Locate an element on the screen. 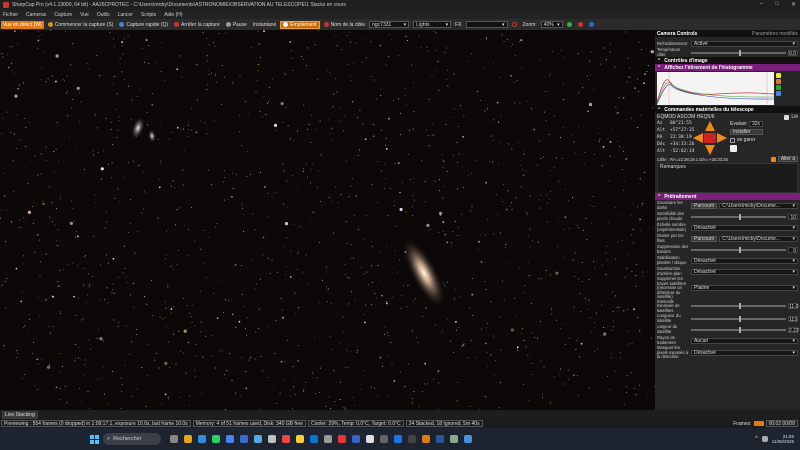  live-stacking-tab: Live Stacking is located at coordinates (20, 414).